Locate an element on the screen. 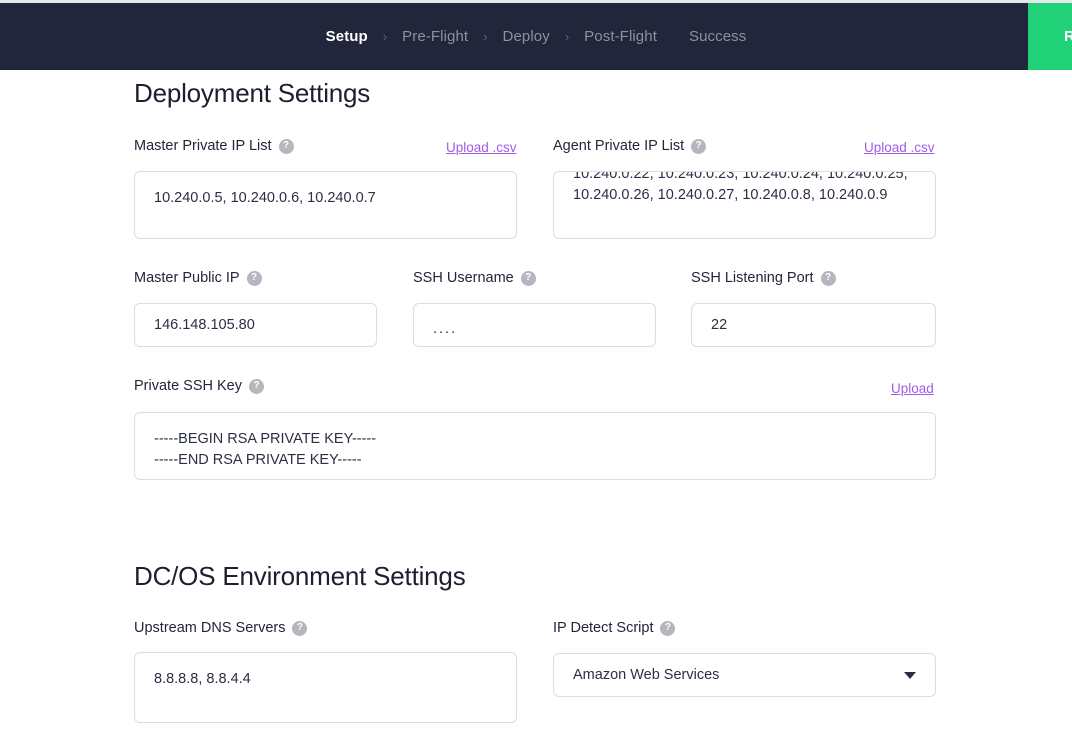  label-master-public-ip: Master Public IP ? is located at coordinates (198, 278).